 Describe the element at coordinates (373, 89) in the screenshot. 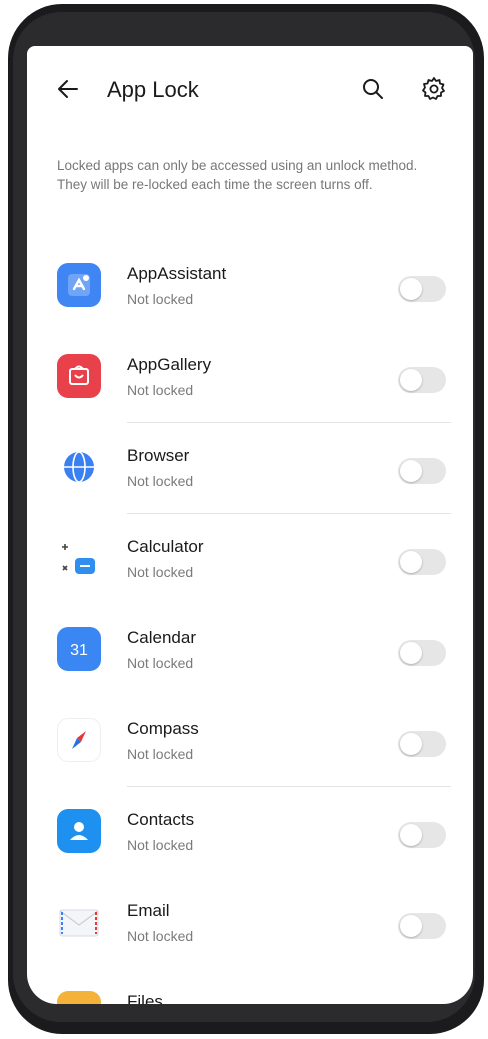

I see `search-icon` at that location.